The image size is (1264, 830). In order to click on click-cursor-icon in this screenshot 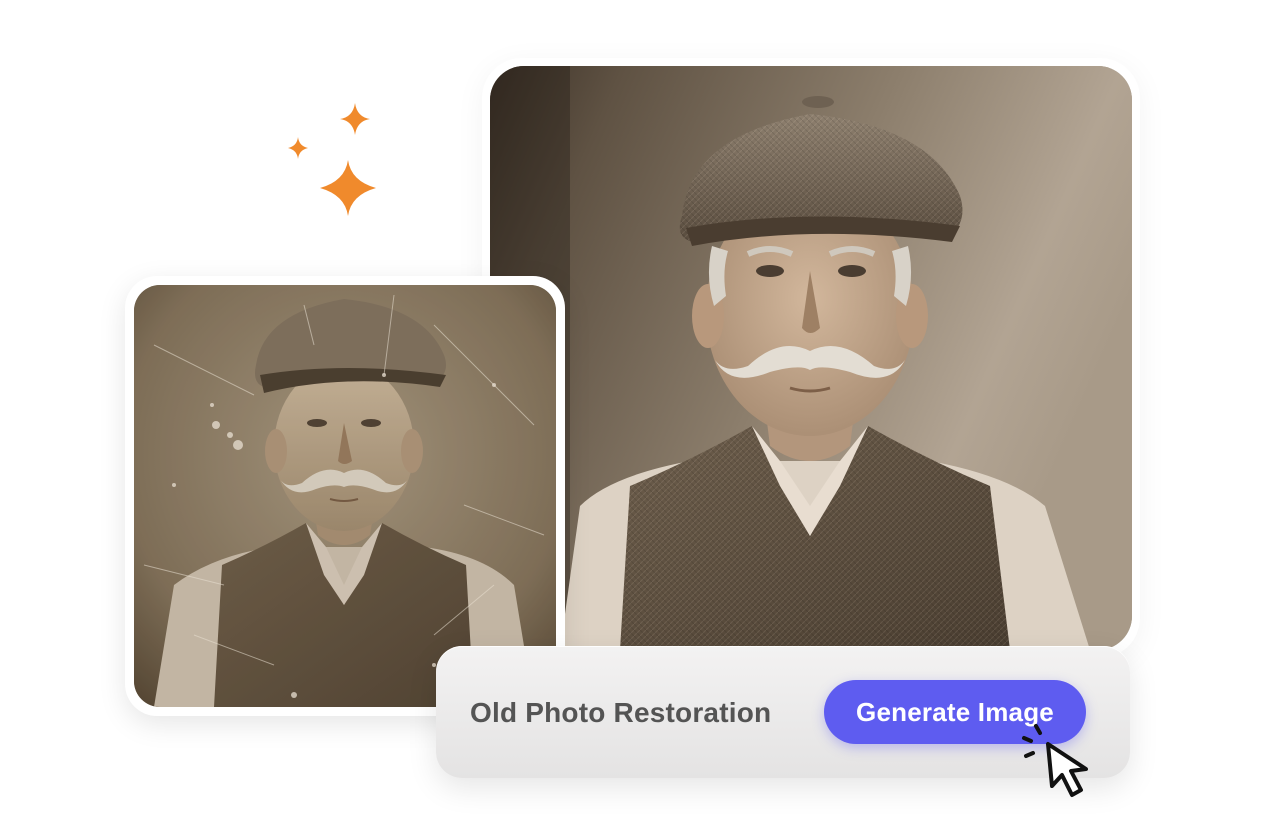, I will do `click(1055, 760)`.